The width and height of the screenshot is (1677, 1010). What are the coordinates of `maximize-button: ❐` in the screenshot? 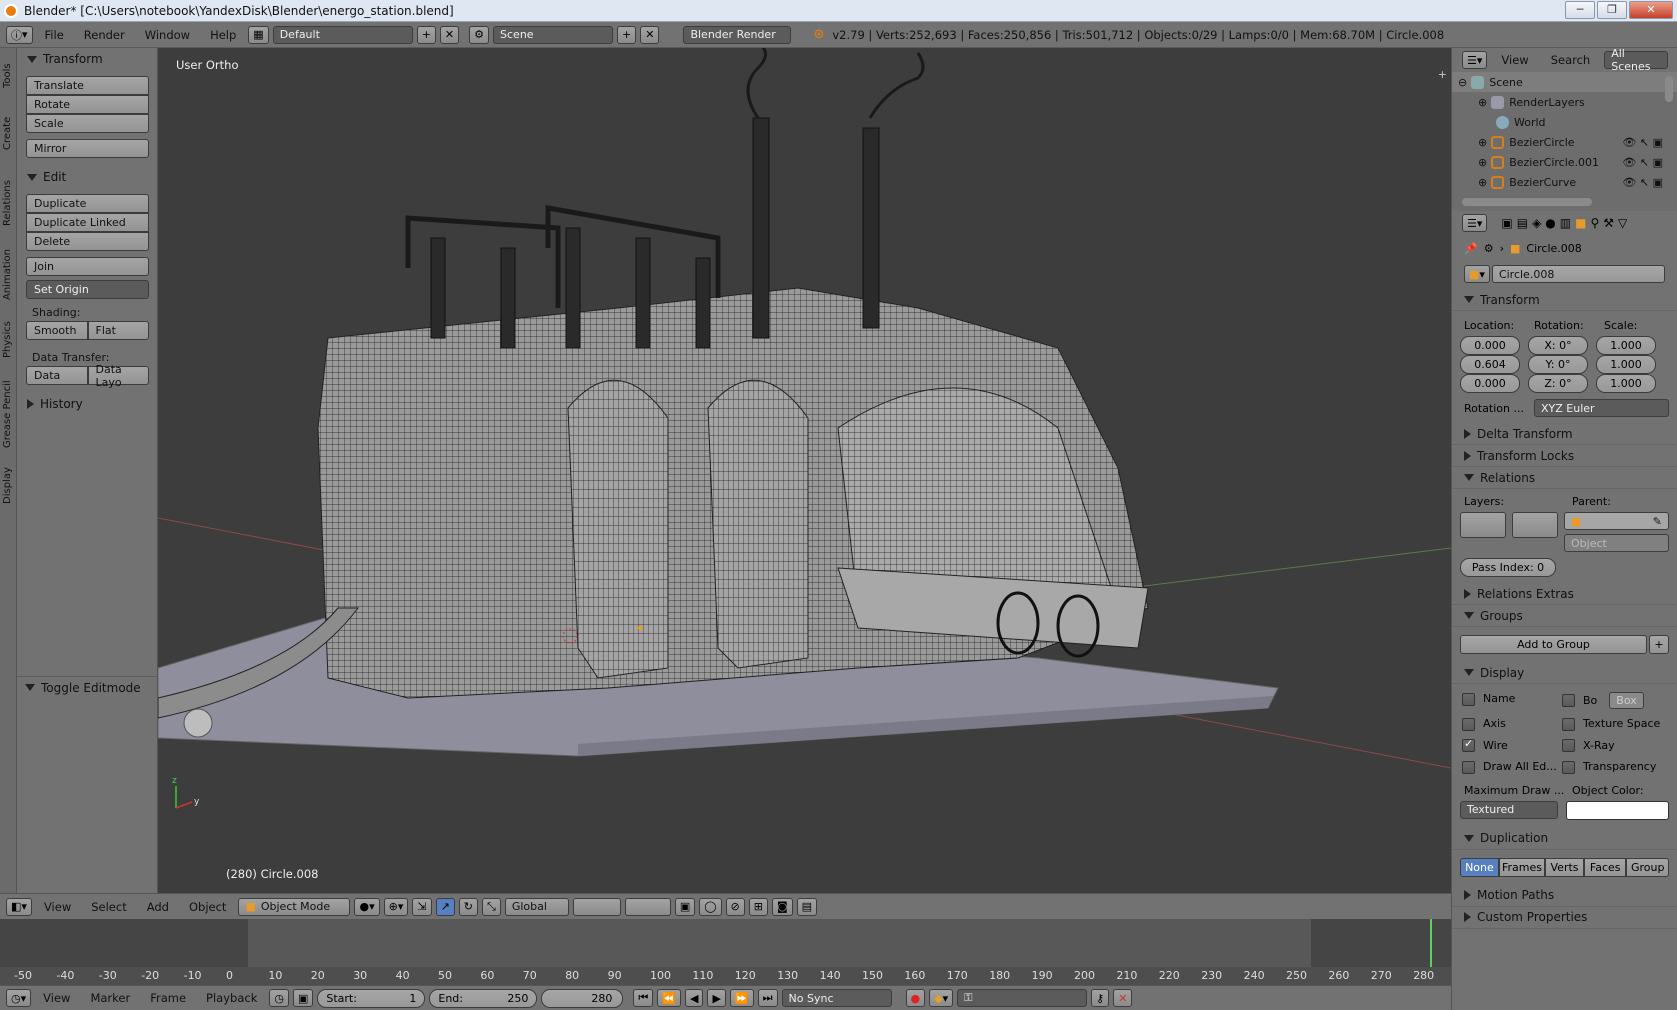 It's located at (1612, 10).